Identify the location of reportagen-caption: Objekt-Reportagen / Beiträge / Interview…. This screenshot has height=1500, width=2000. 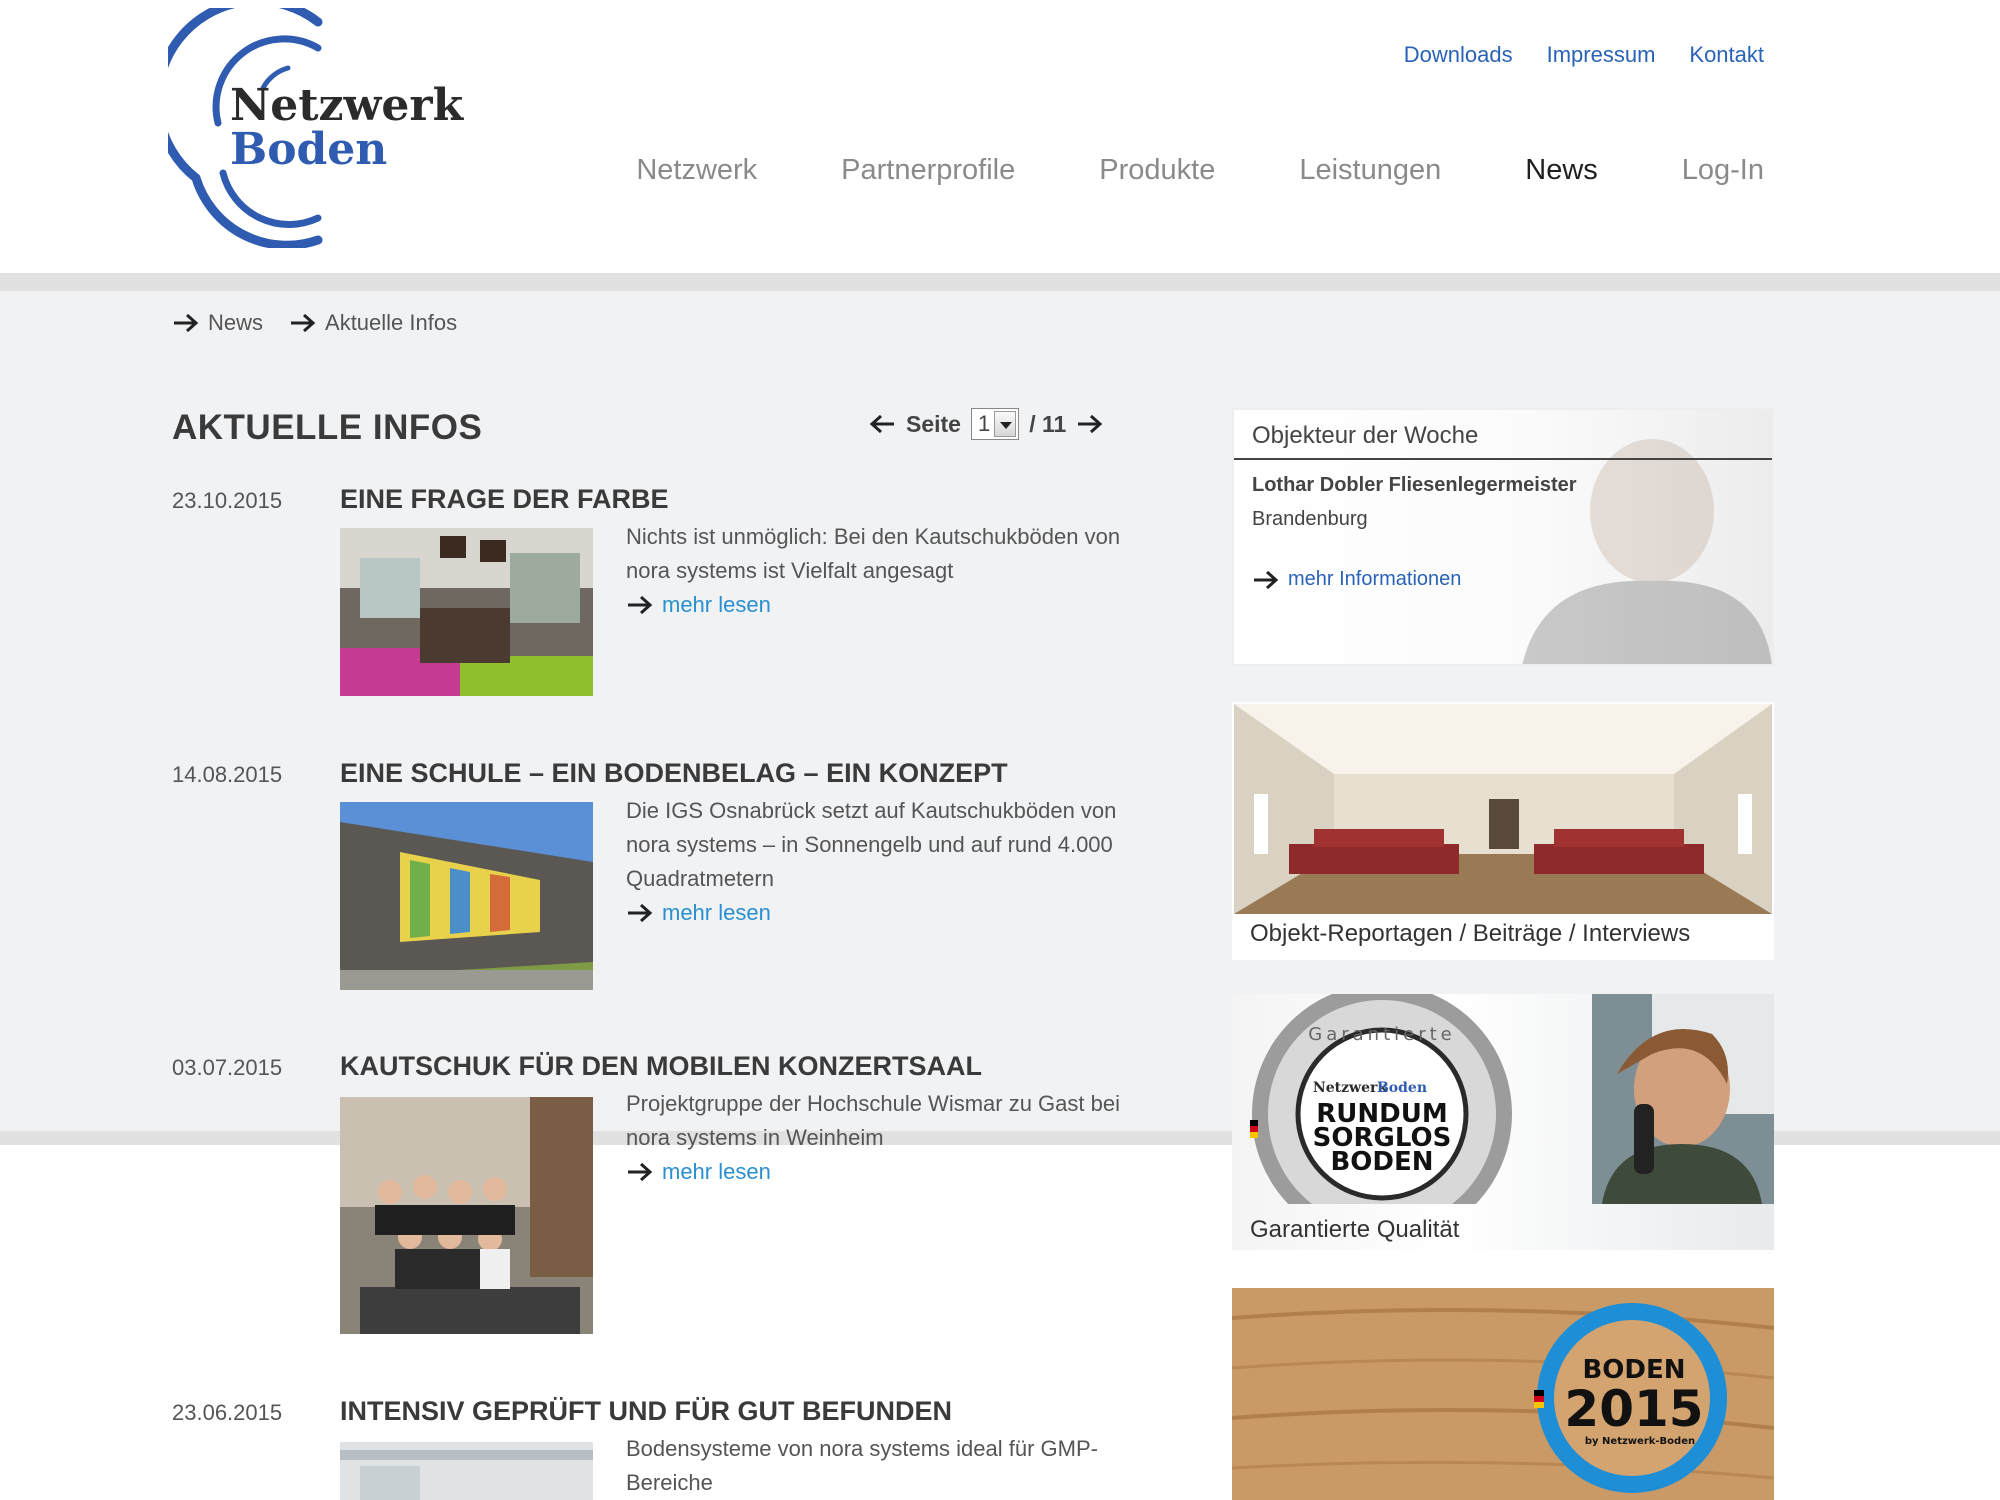
(1470, 933).